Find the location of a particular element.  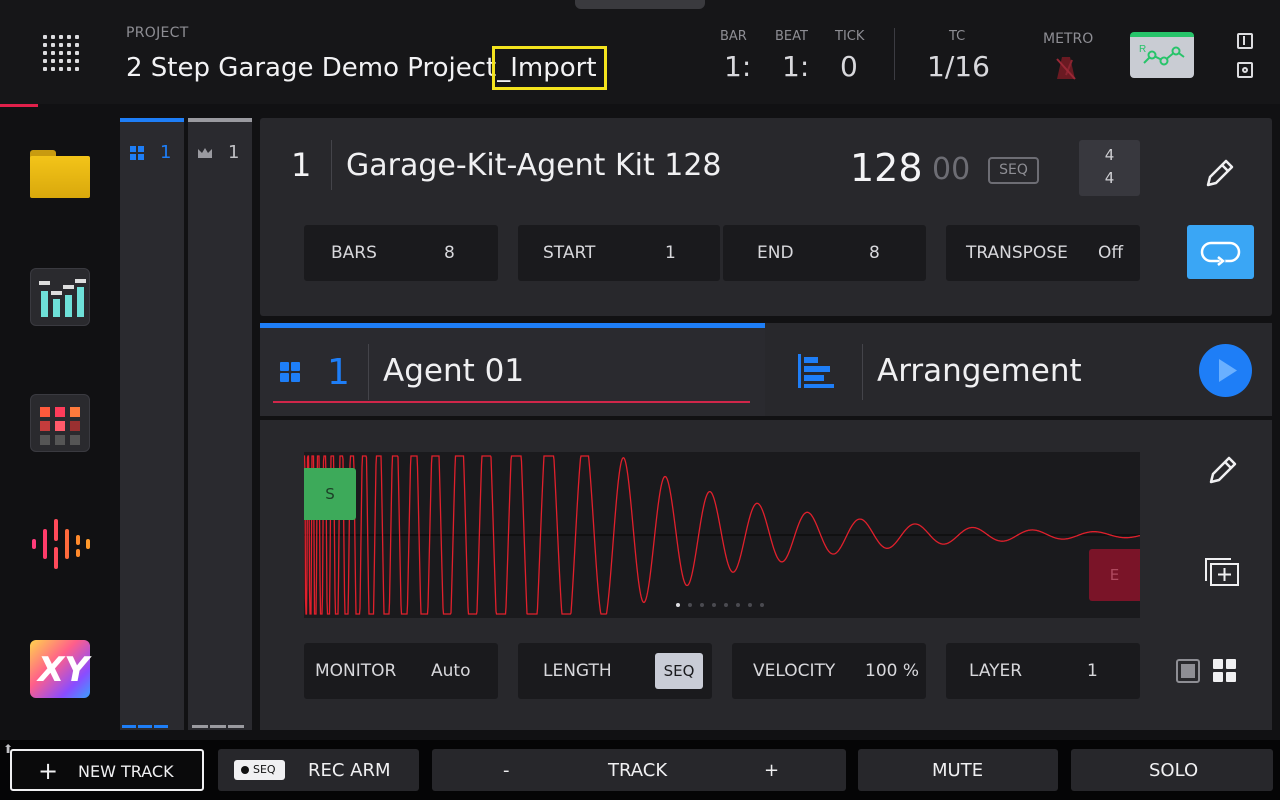

end-label: END is located at coordinates (775, 253).